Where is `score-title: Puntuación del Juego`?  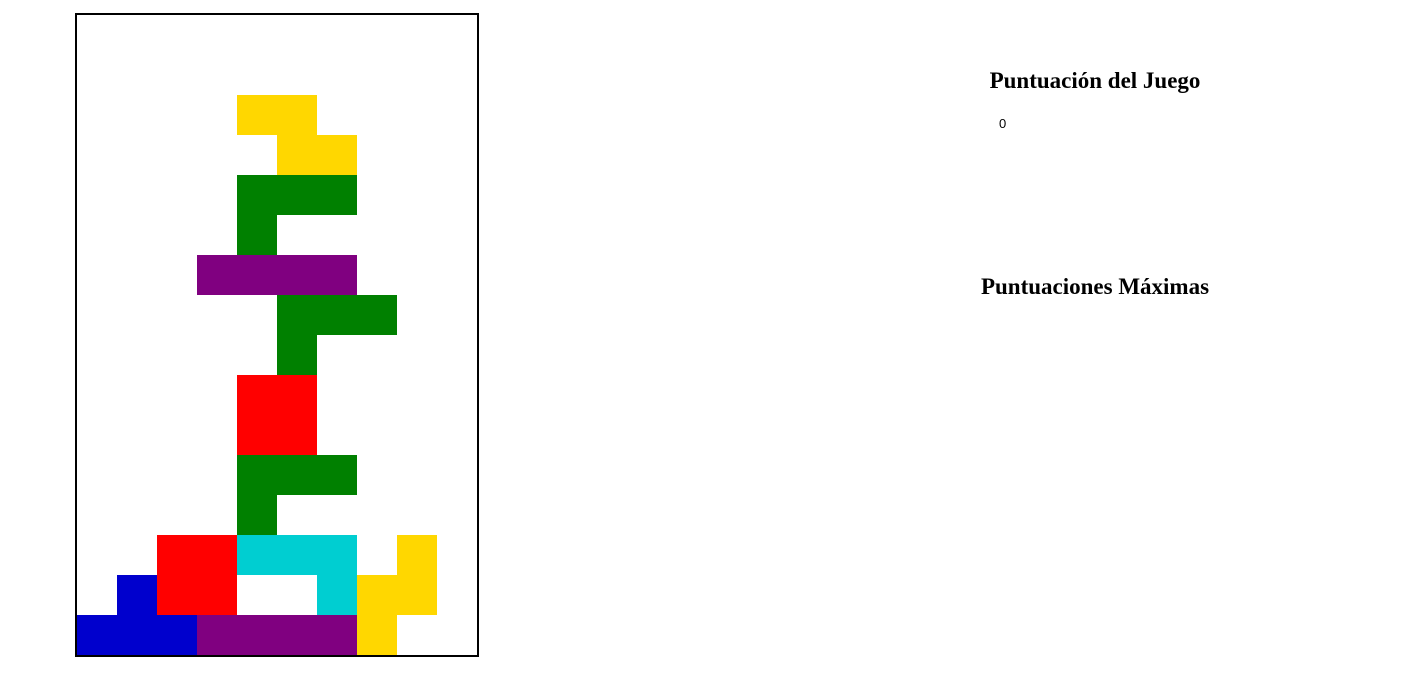
score-title: Puntuación del Juego is located at coordinates (1095, 80).